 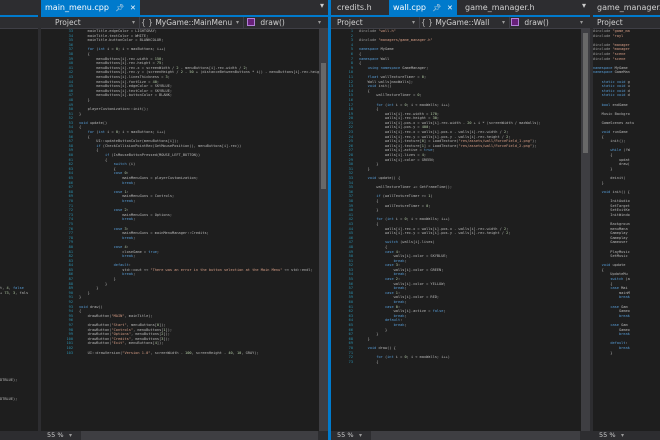 I want to click on nav-scope-label: MyGame::Wall, so click(x=462, y=22).